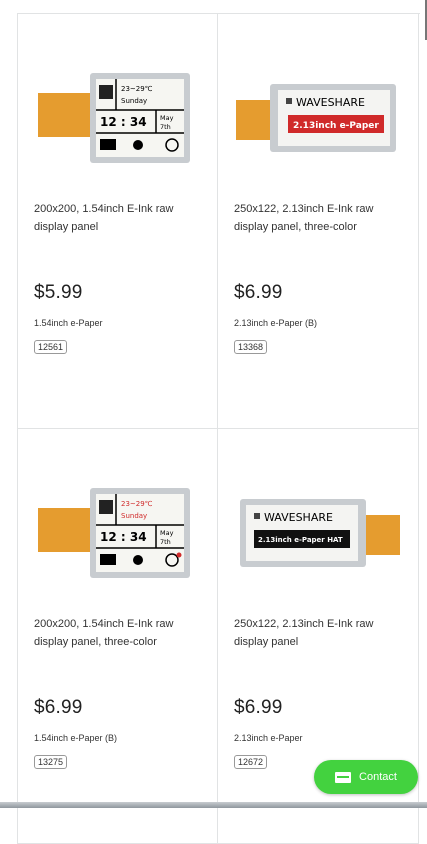 The height and width of the screenshot is (844, 427). Describe the element at coordinates (76, 738) in the screenshot. I see `product-variant: 1.54inch e-Paper (B)` at that location.